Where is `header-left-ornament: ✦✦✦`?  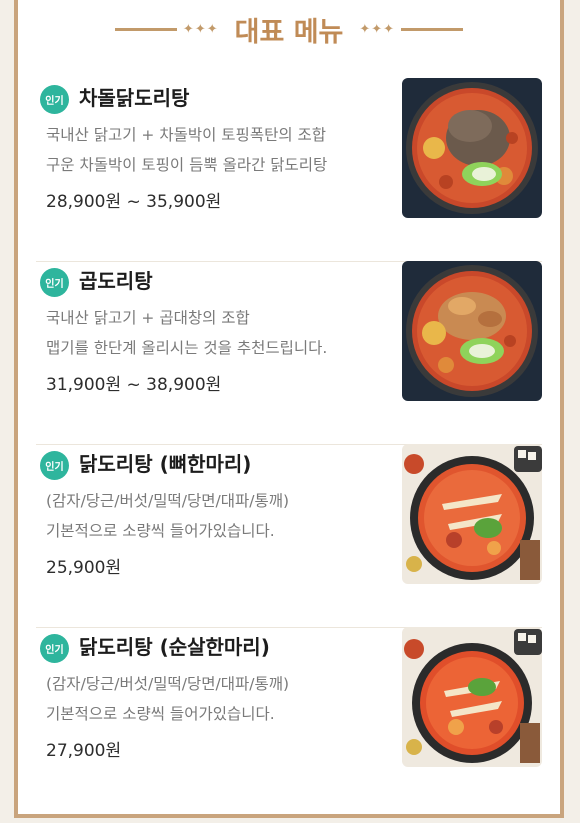 header-left-ornament: ✦✦✦ is located at coordinates (200, 29).